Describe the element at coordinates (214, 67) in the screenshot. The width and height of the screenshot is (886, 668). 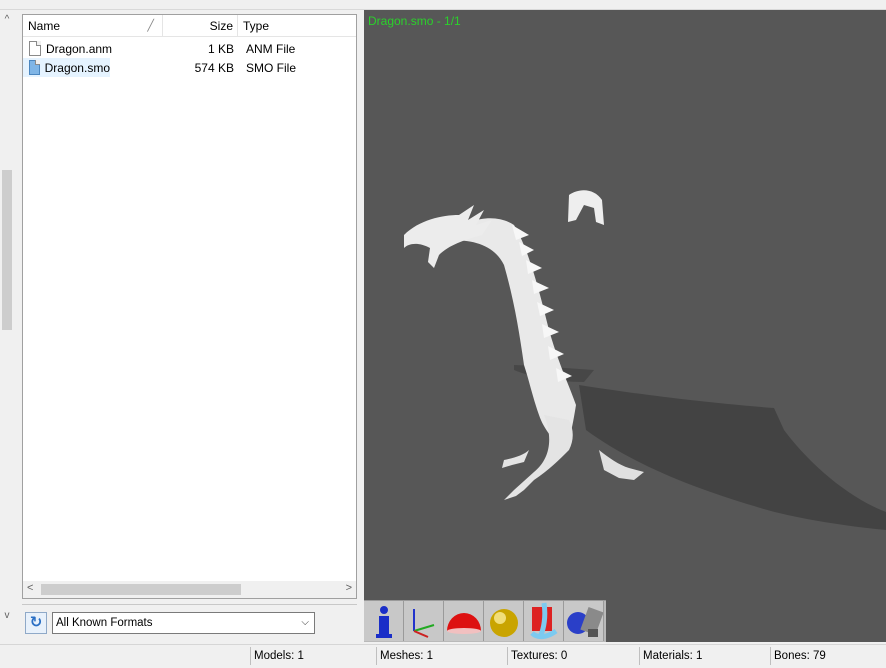
I see `file-size: 574 KB` at that location.